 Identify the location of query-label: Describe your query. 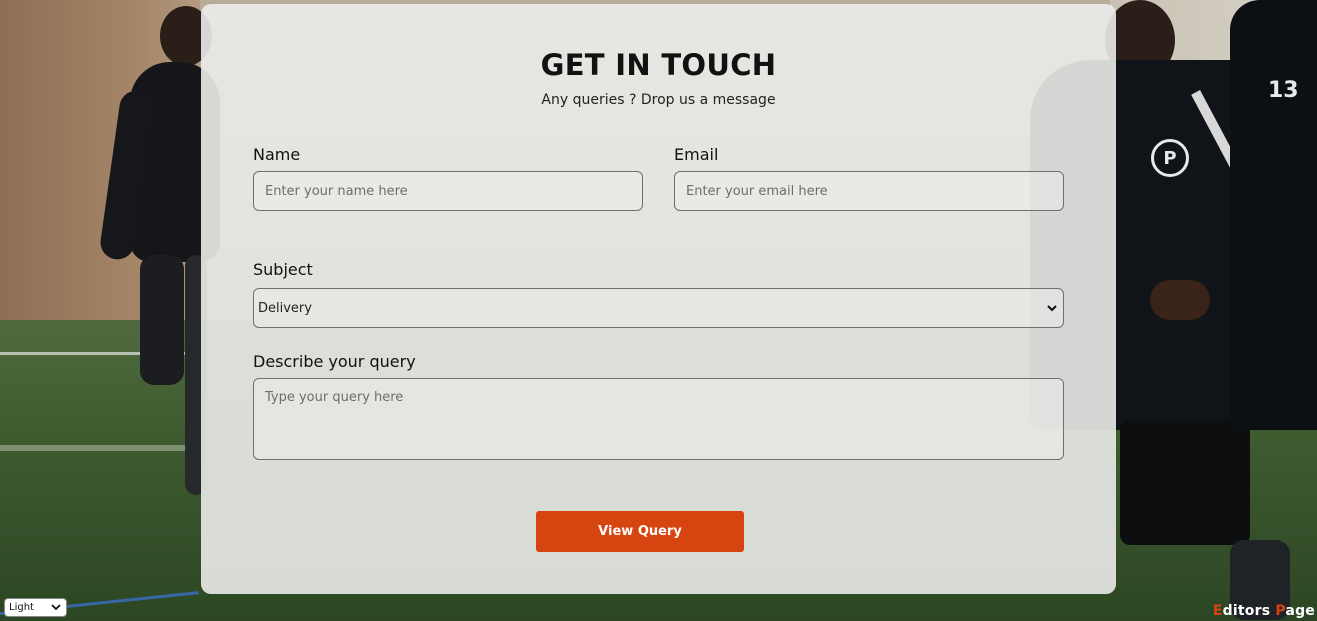
(334, 361).